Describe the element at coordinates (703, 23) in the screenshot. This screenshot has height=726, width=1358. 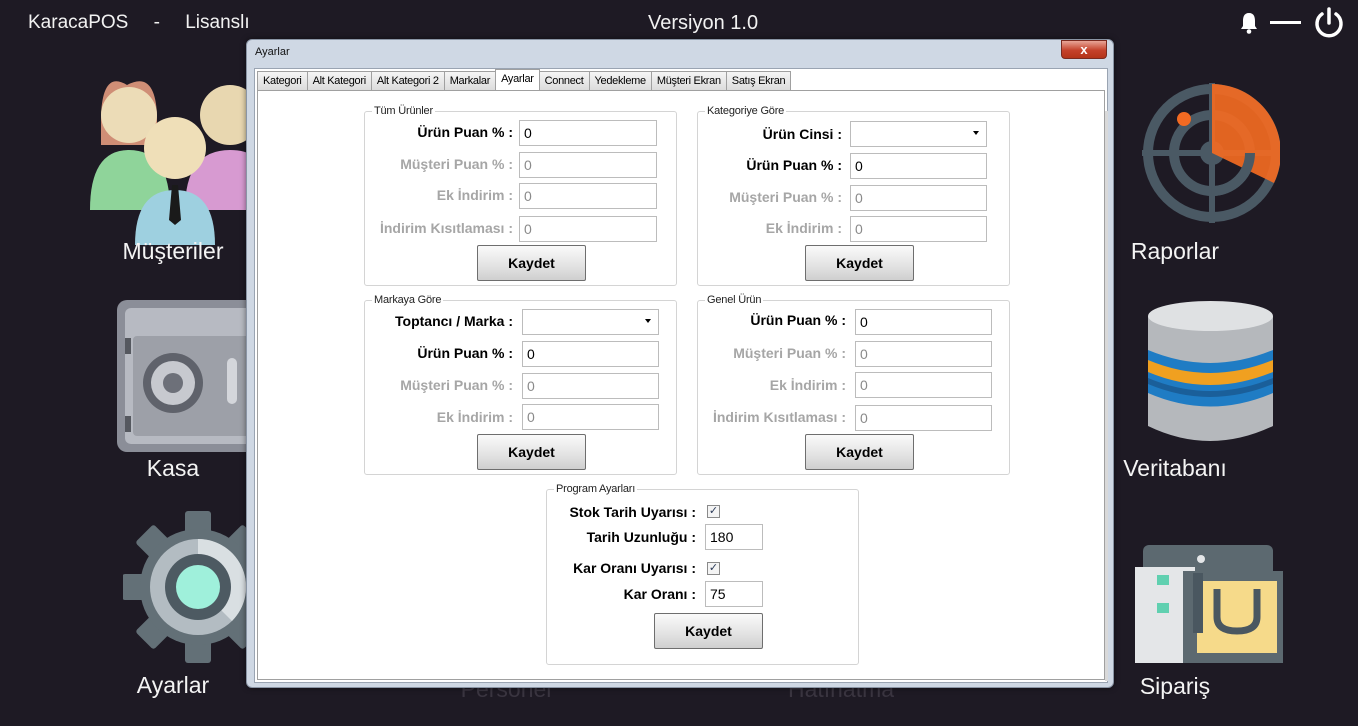
I see `version-label: Versiyon 1.0` at that location.